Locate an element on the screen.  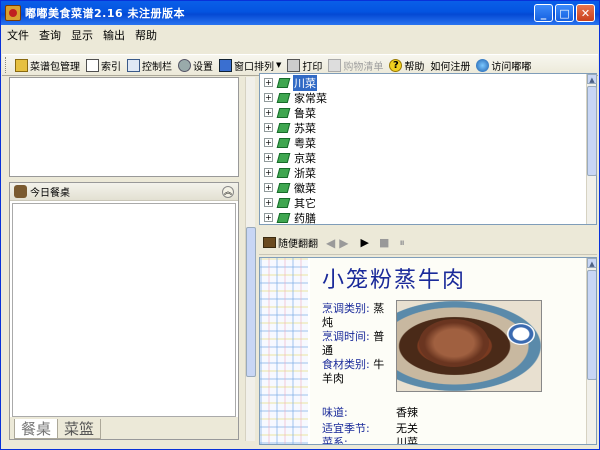
season-row: 适宜季节: 无关 is located at coordinates (382, 429).